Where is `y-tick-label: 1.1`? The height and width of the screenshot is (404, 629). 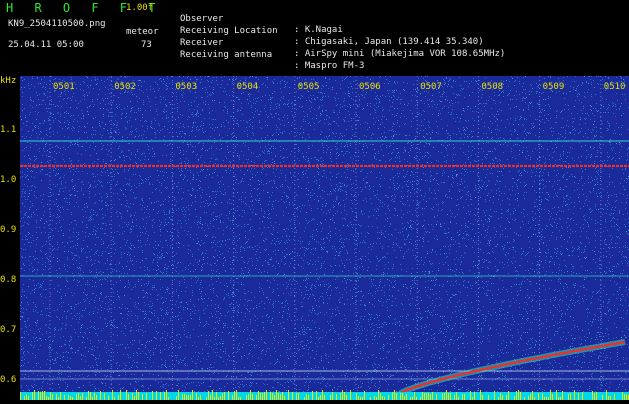
y-tick-label: 1.1 is located at coordinates (8, 130).